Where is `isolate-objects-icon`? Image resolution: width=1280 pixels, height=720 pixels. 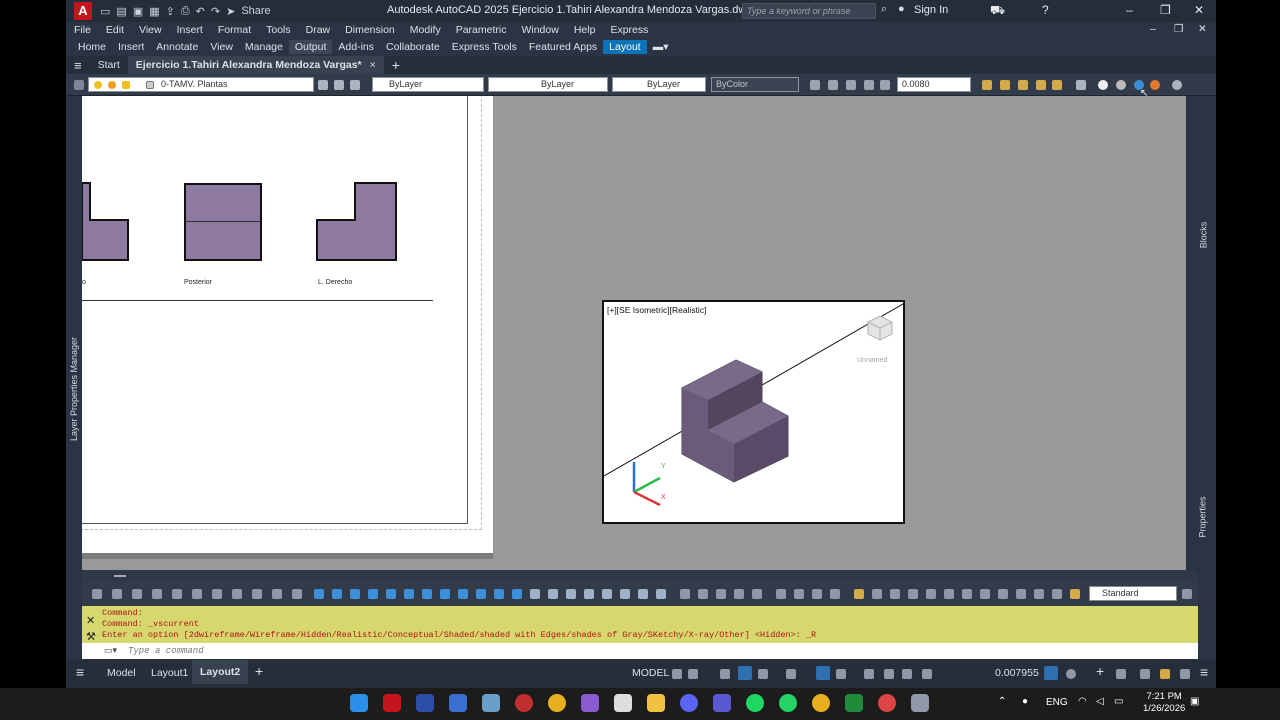 isolate-objects-icon is located at coordinates (1165, 674).